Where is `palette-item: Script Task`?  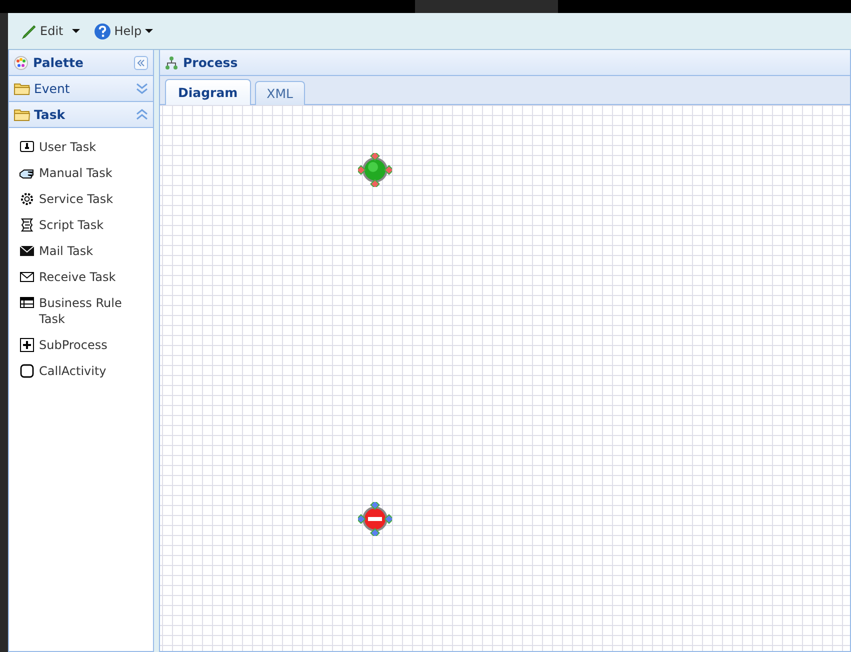
palette-item: Script Task is located at coordinates (81, 225).